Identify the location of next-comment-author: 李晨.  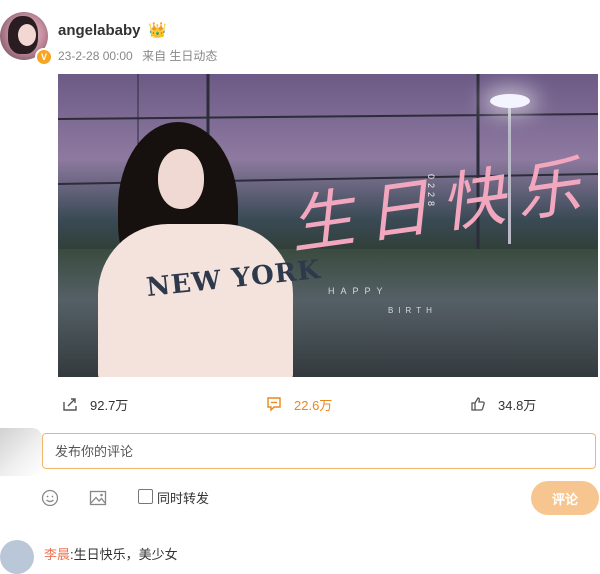
(57, 554).